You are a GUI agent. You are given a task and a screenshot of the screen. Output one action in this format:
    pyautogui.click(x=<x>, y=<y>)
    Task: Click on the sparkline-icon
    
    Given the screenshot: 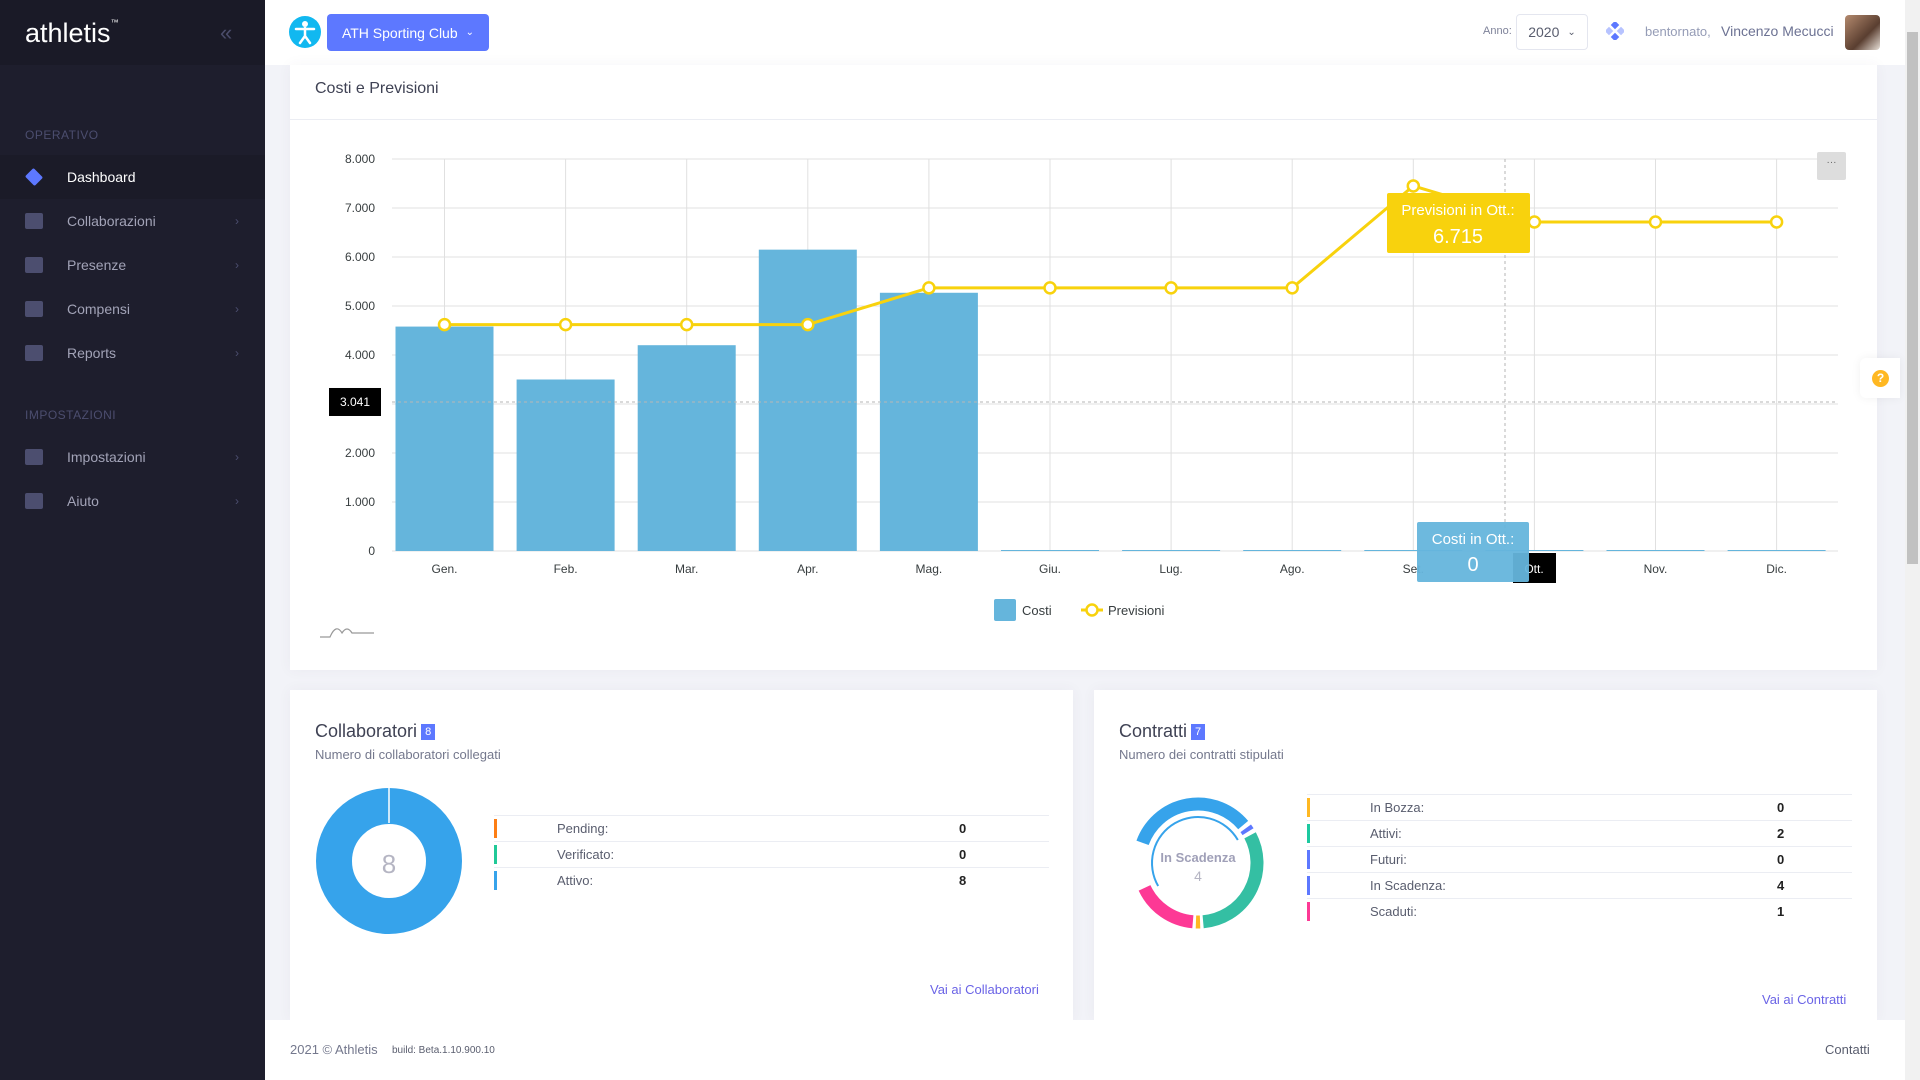 What is the action you would take?
    pyautogui.click(x=347, y=633)
    